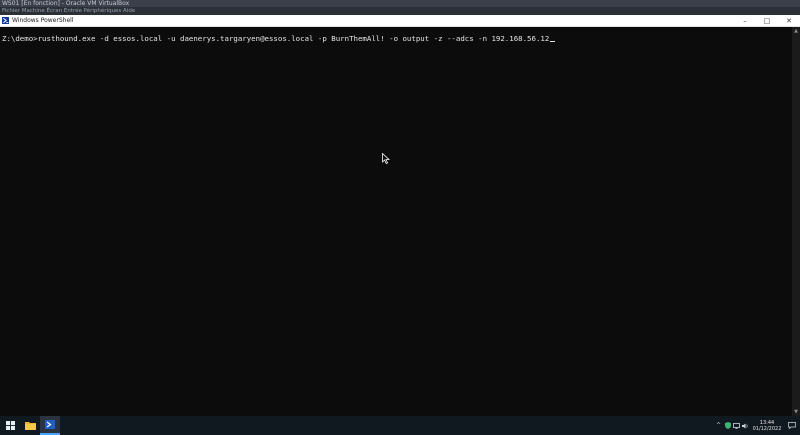 The height and width of the screenshot is (435, 800). I want to click on show-hidden-icons-chevron-icon: ^, so click(718, 425).